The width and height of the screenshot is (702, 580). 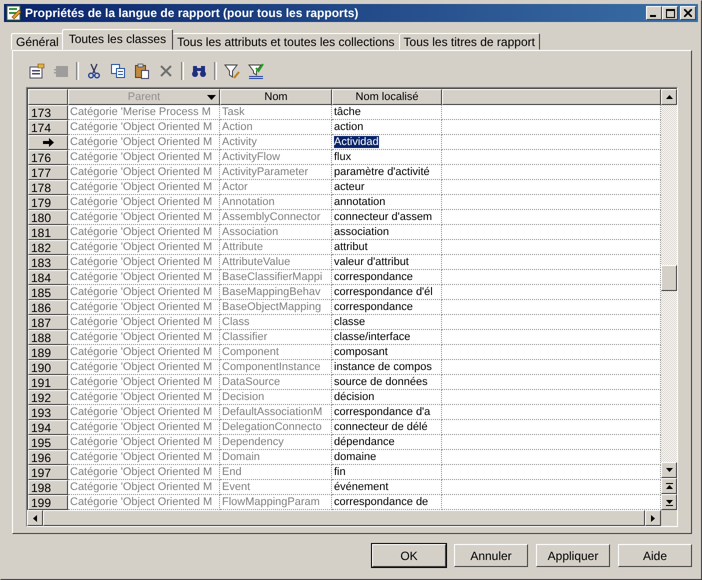 I want to click on table-cell: classe/interface, so click(x=387, y=337).